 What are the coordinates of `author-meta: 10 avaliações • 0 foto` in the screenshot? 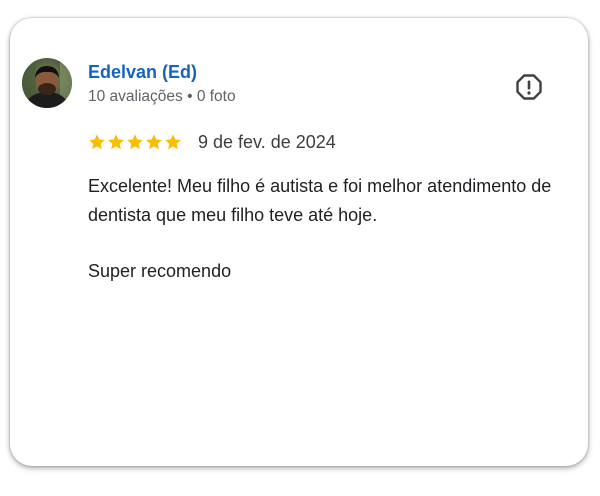 It's located at (162, 96).